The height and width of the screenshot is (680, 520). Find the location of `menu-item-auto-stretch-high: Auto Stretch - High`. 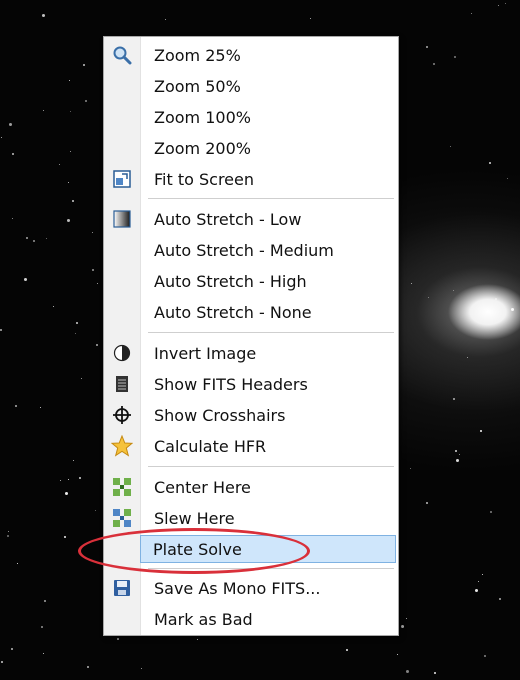

menu-item-auto-stretch-high: Auto Stretch - High is located at coordinates (251, 281).